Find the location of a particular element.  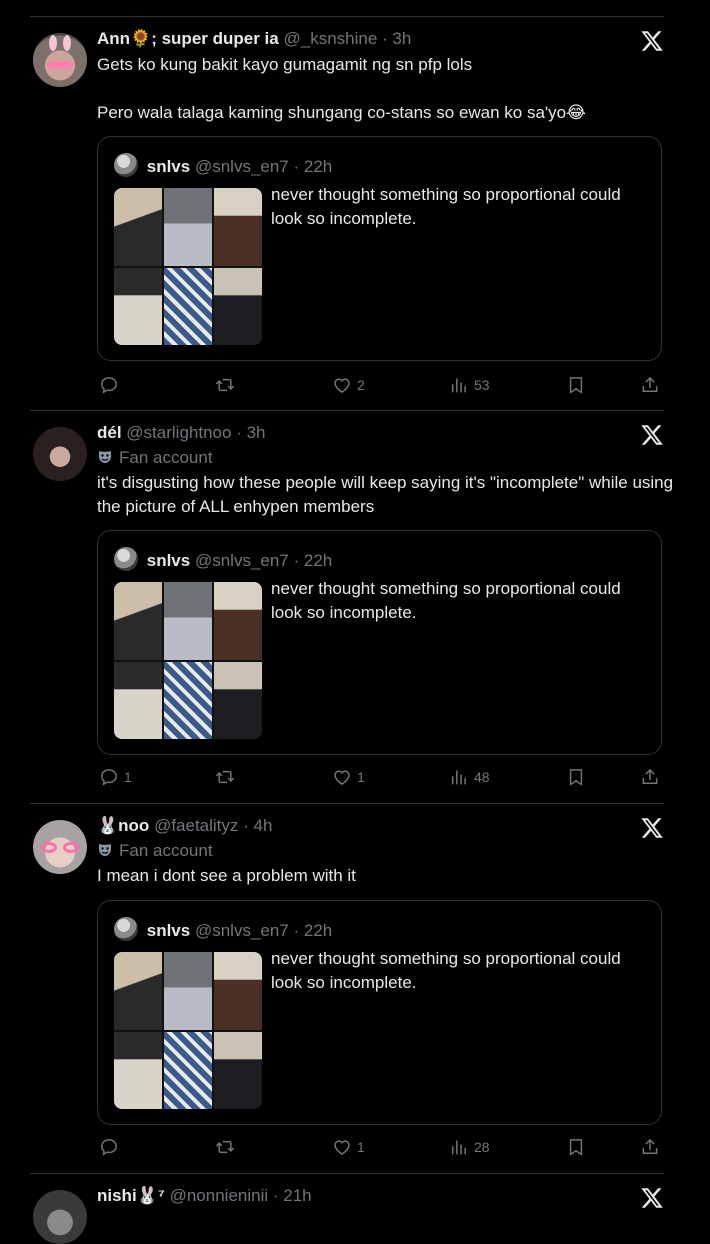

timestamp: 21h is located at coordinates (297, 1195).